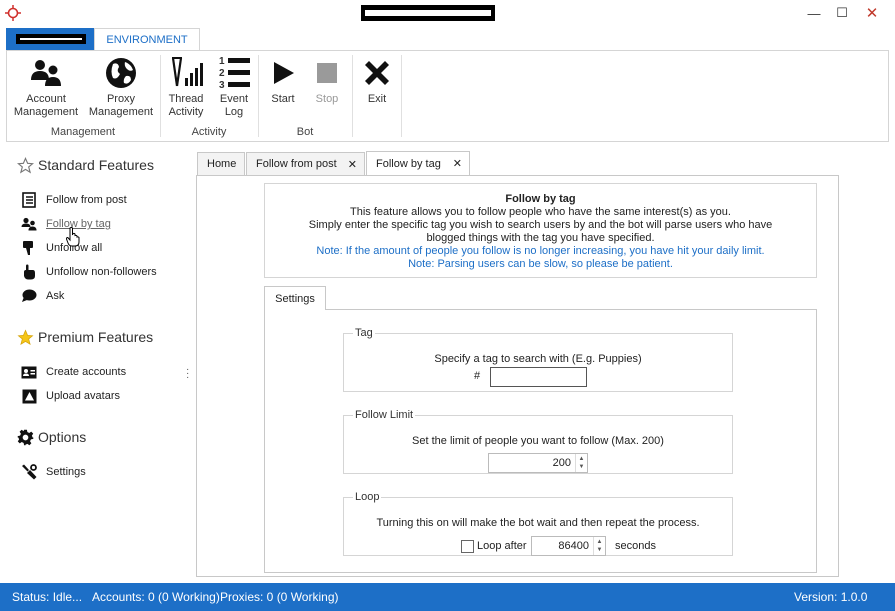 The width and height of the screenshot is (895, 611). What do you see at coordinates (25, 165) in the screenshot?
I see `star-outline-icon` at bounding box center [25, 165].